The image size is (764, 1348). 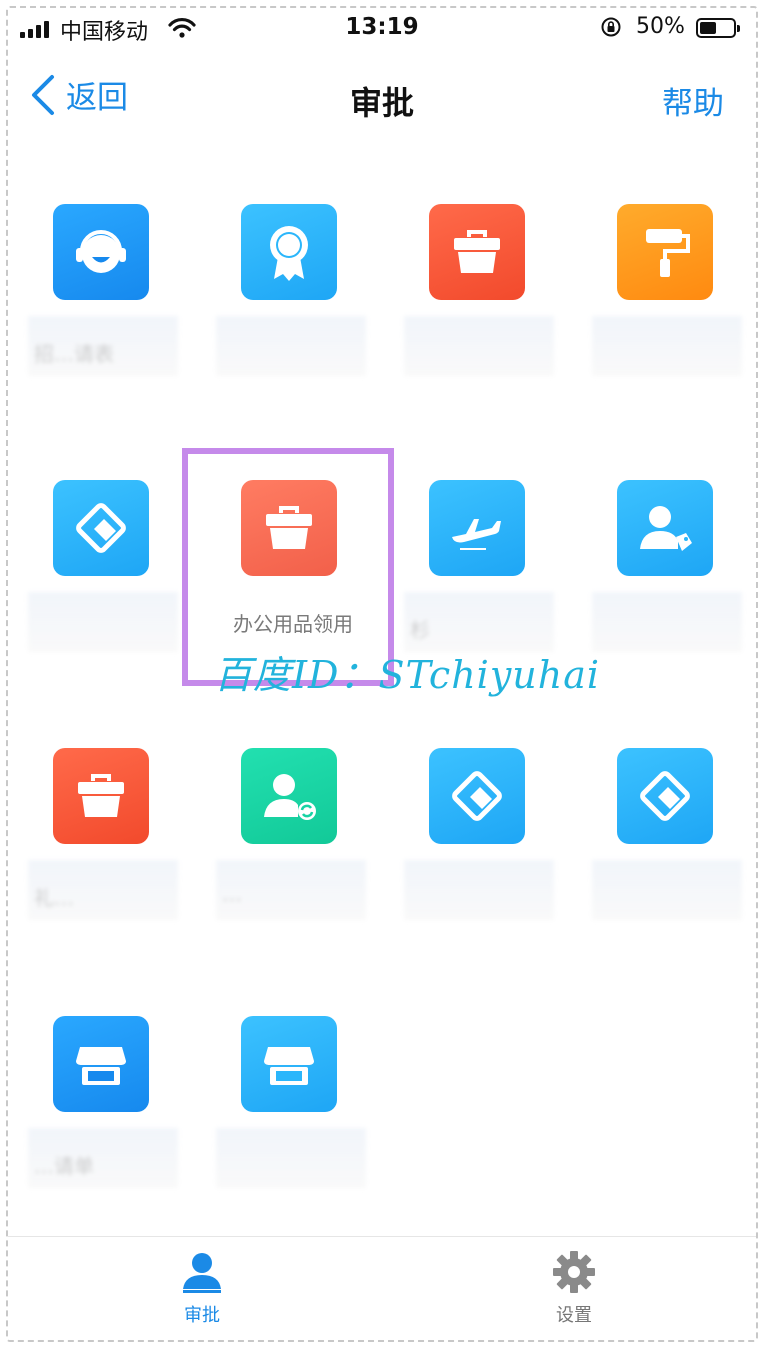 I want to click on watermark-text: 百度ID：STchiyuhai, so click(x=407, y=675).